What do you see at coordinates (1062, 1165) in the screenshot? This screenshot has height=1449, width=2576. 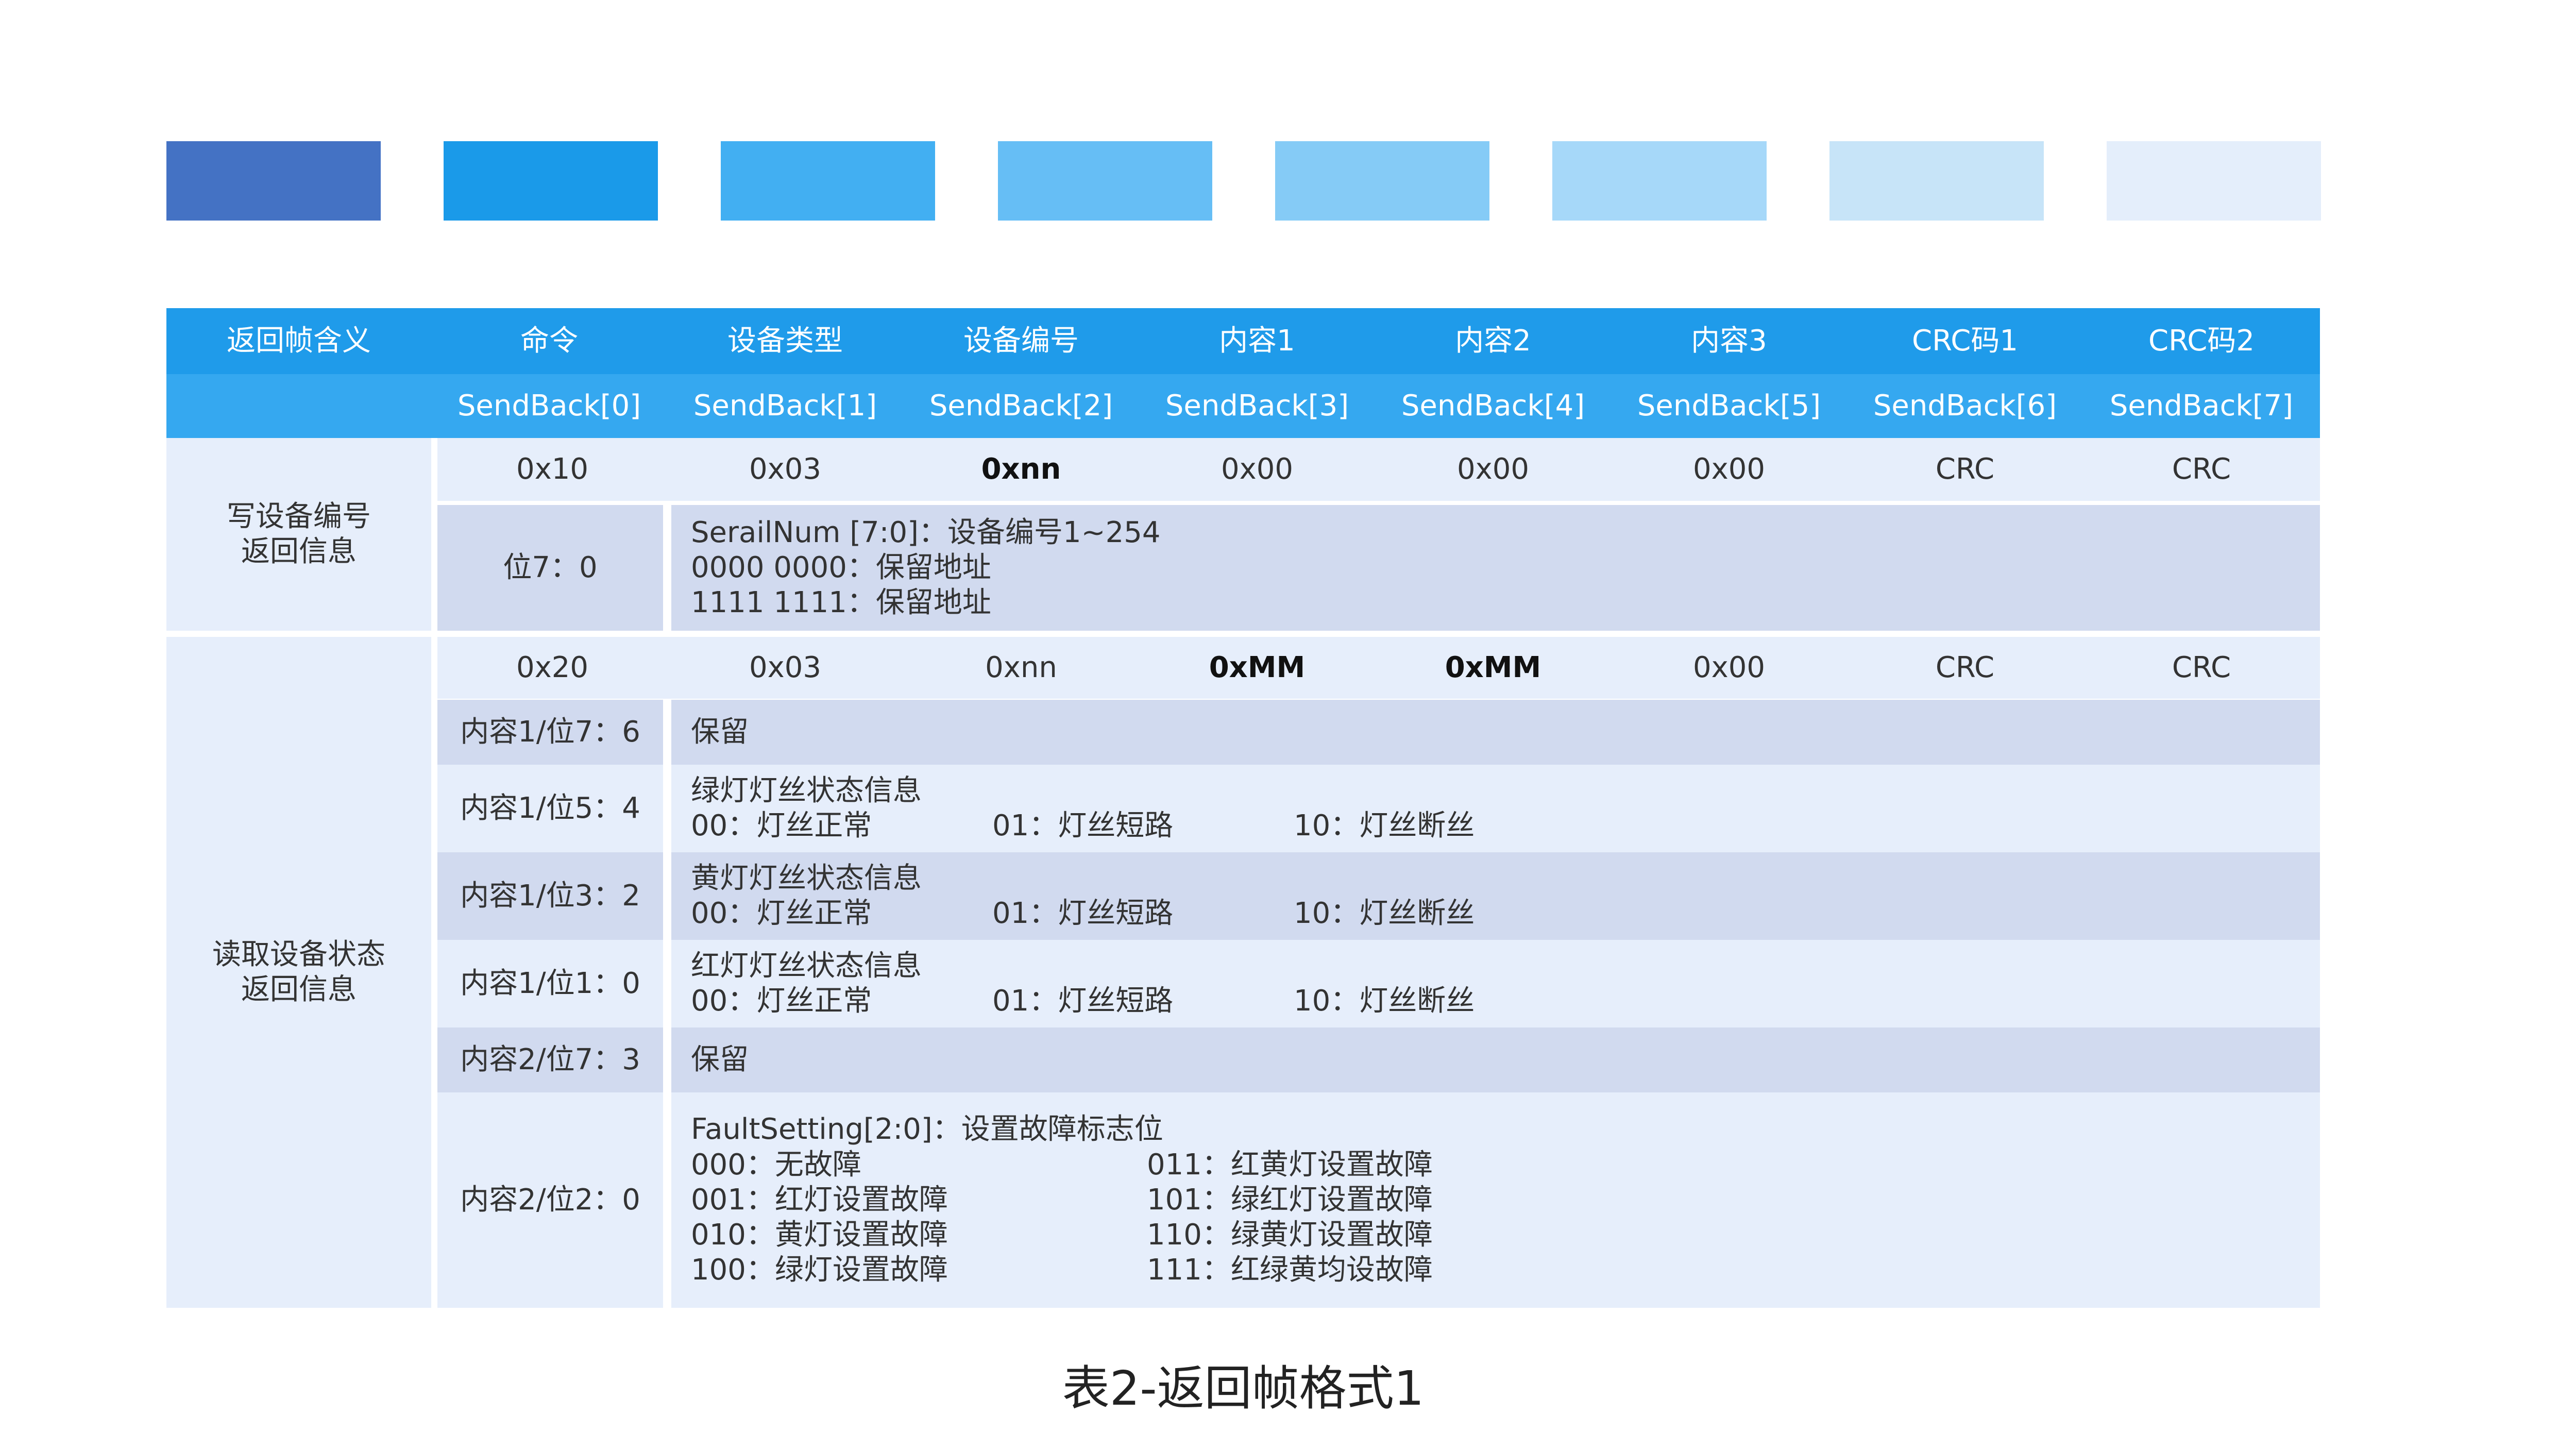 I see `option-pair: 000：无故障 011：红黄灯设置故障` at bounding box center [1062, 1165].